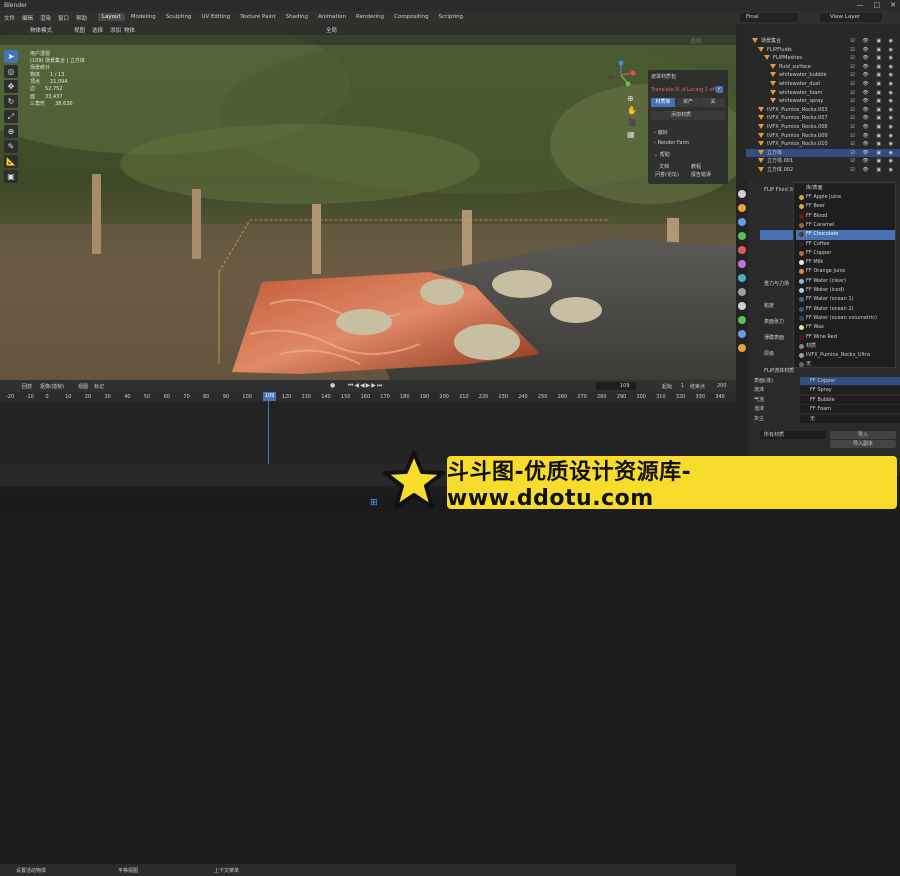 Image resolution: width=900 pixels, height=876 pixels. Describe the element at coordinates (845, 206) in the screenshot. I see `material-option: FF Beer` at that location.